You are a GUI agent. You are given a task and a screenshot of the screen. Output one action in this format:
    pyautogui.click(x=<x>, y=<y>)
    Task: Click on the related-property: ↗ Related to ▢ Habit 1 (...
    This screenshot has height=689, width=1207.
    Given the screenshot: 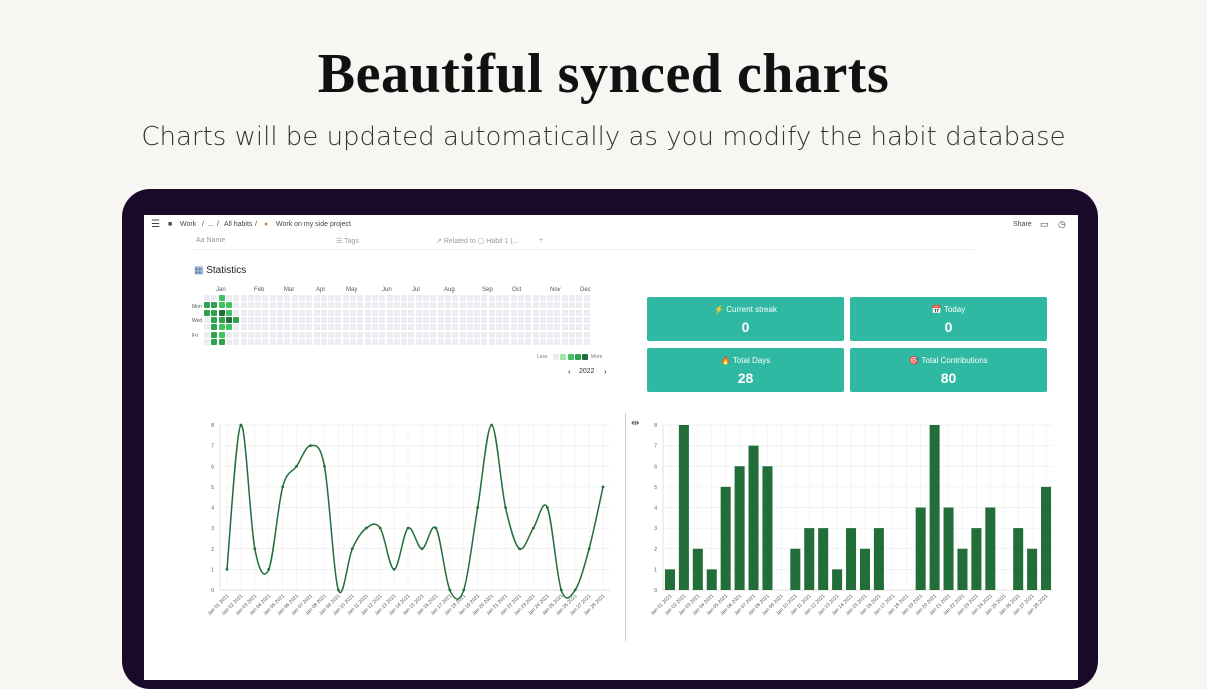 What is the action you would take?
    pyautogui.click(x=477, y=241)
    